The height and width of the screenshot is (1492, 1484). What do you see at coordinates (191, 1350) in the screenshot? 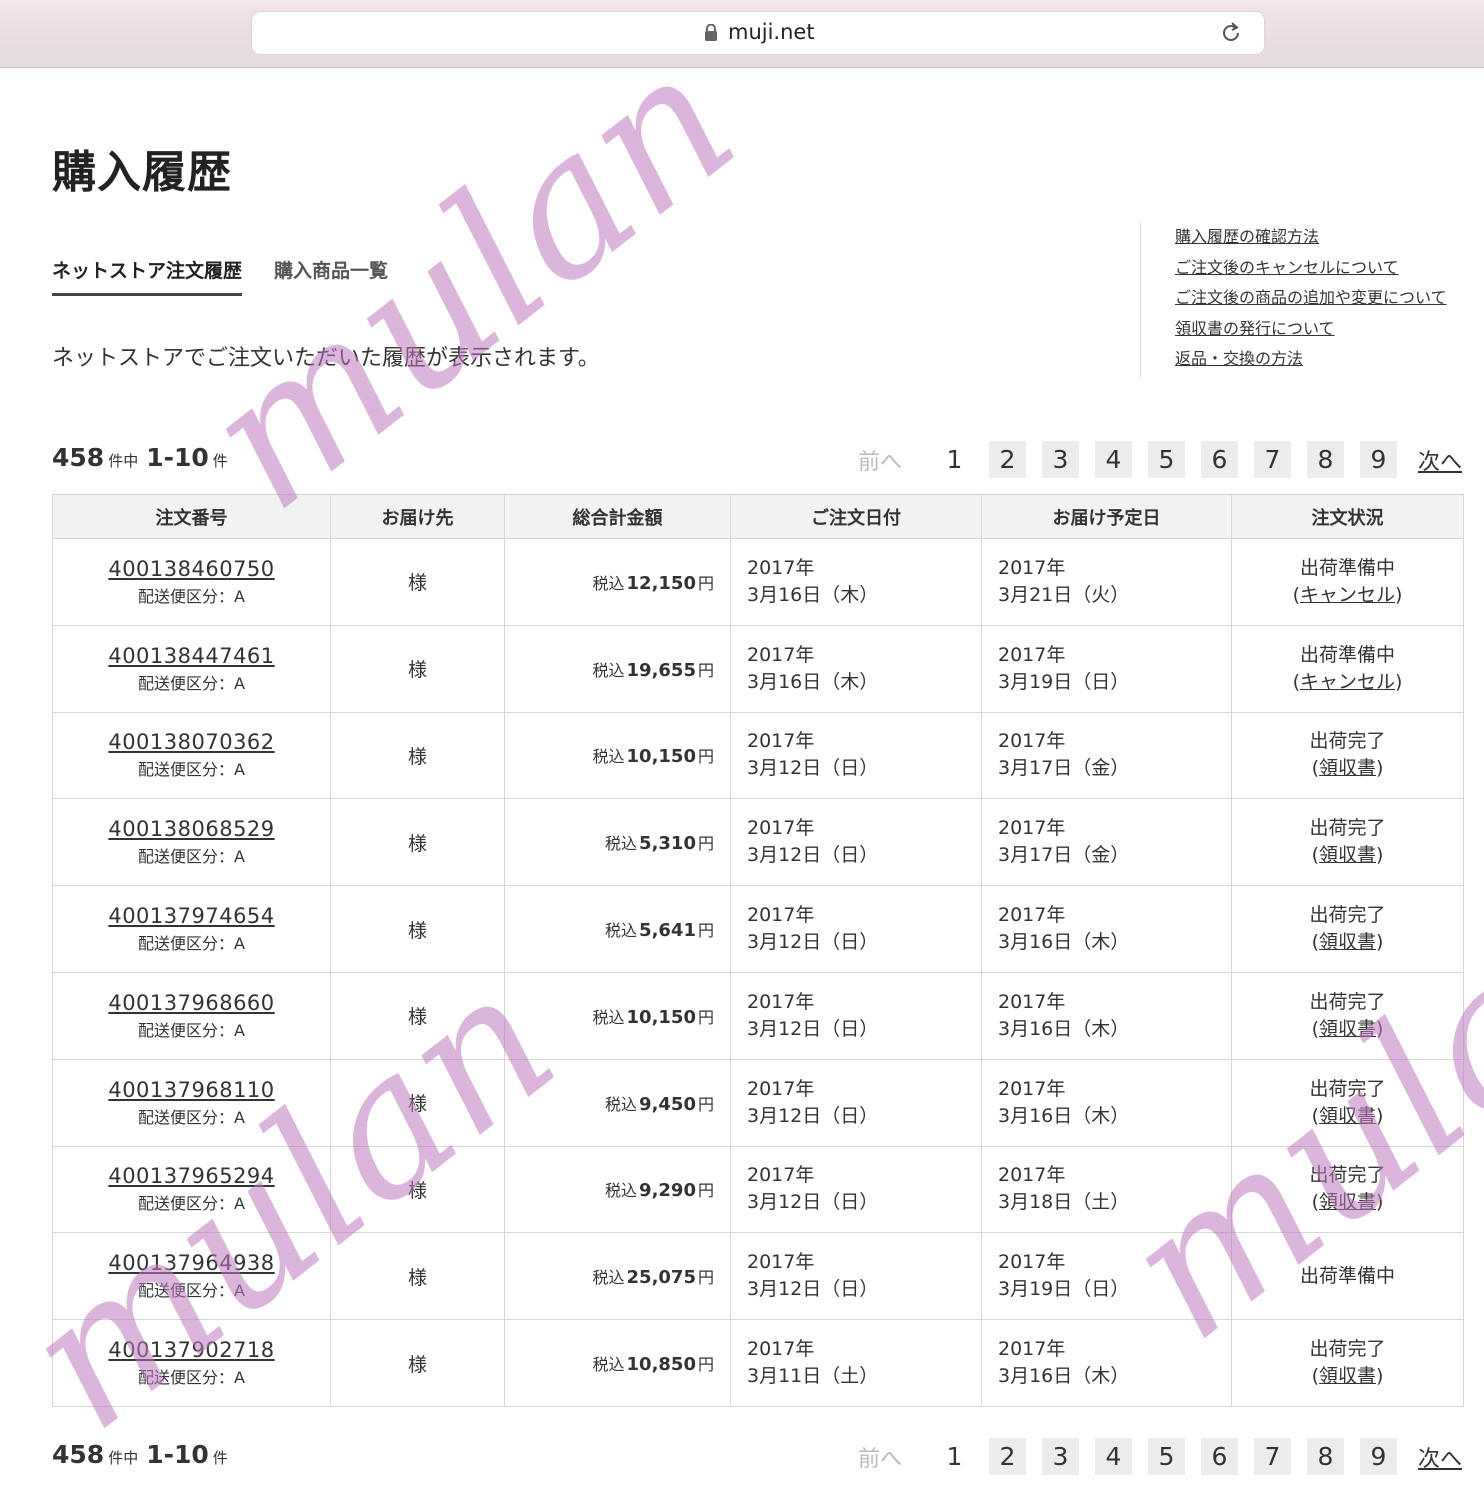
I see `order-number-link: 400137902718` at bounding box center [191, 1350].